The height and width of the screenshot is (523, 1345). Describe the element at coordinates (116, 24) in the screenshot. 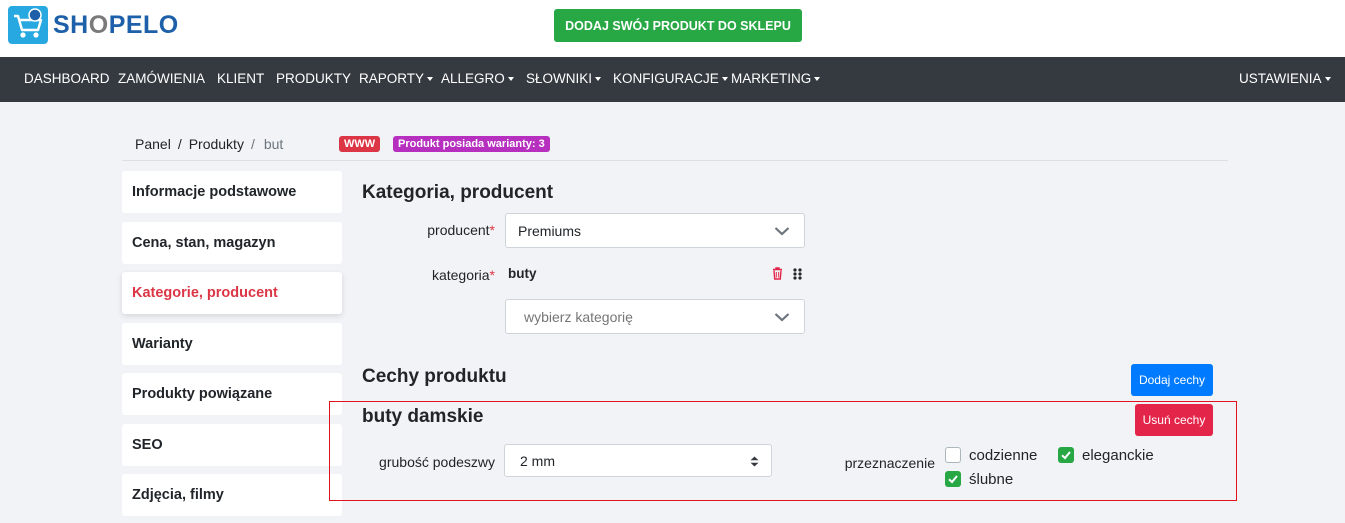

I see `logo-text: SHOPELO` at that location.